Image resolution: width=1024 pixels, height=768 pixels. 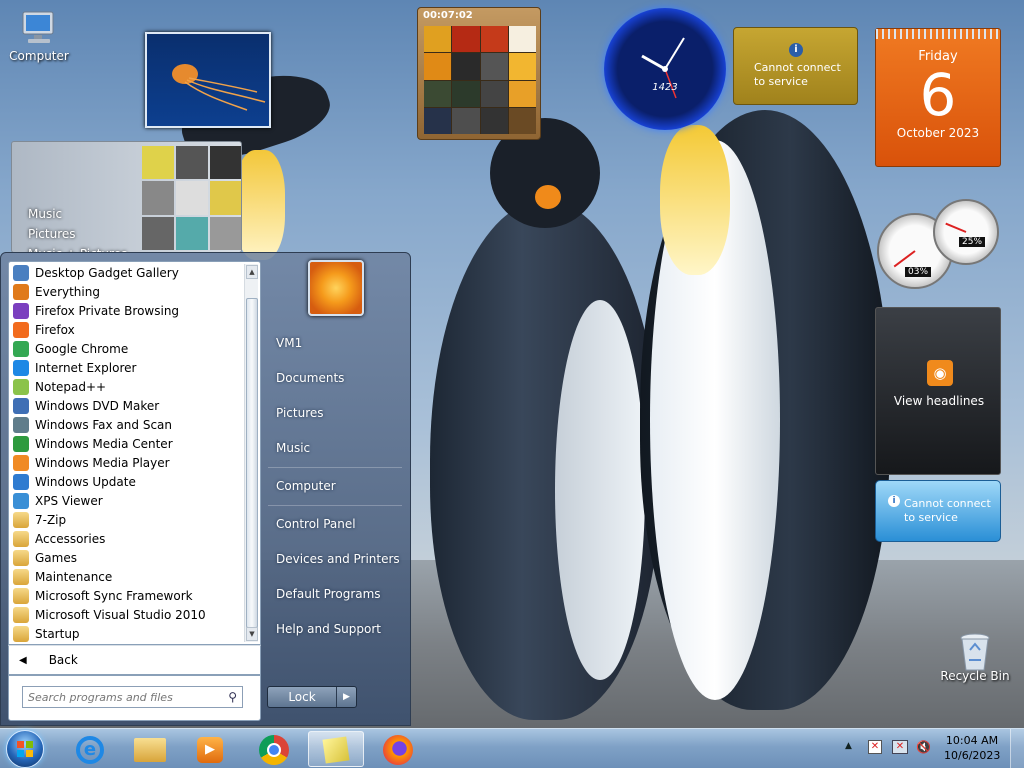 What do you see at coordinates (1017, 748) in the screenshot?
I see `show-desktop-button` at bounding box center [1017, 748].